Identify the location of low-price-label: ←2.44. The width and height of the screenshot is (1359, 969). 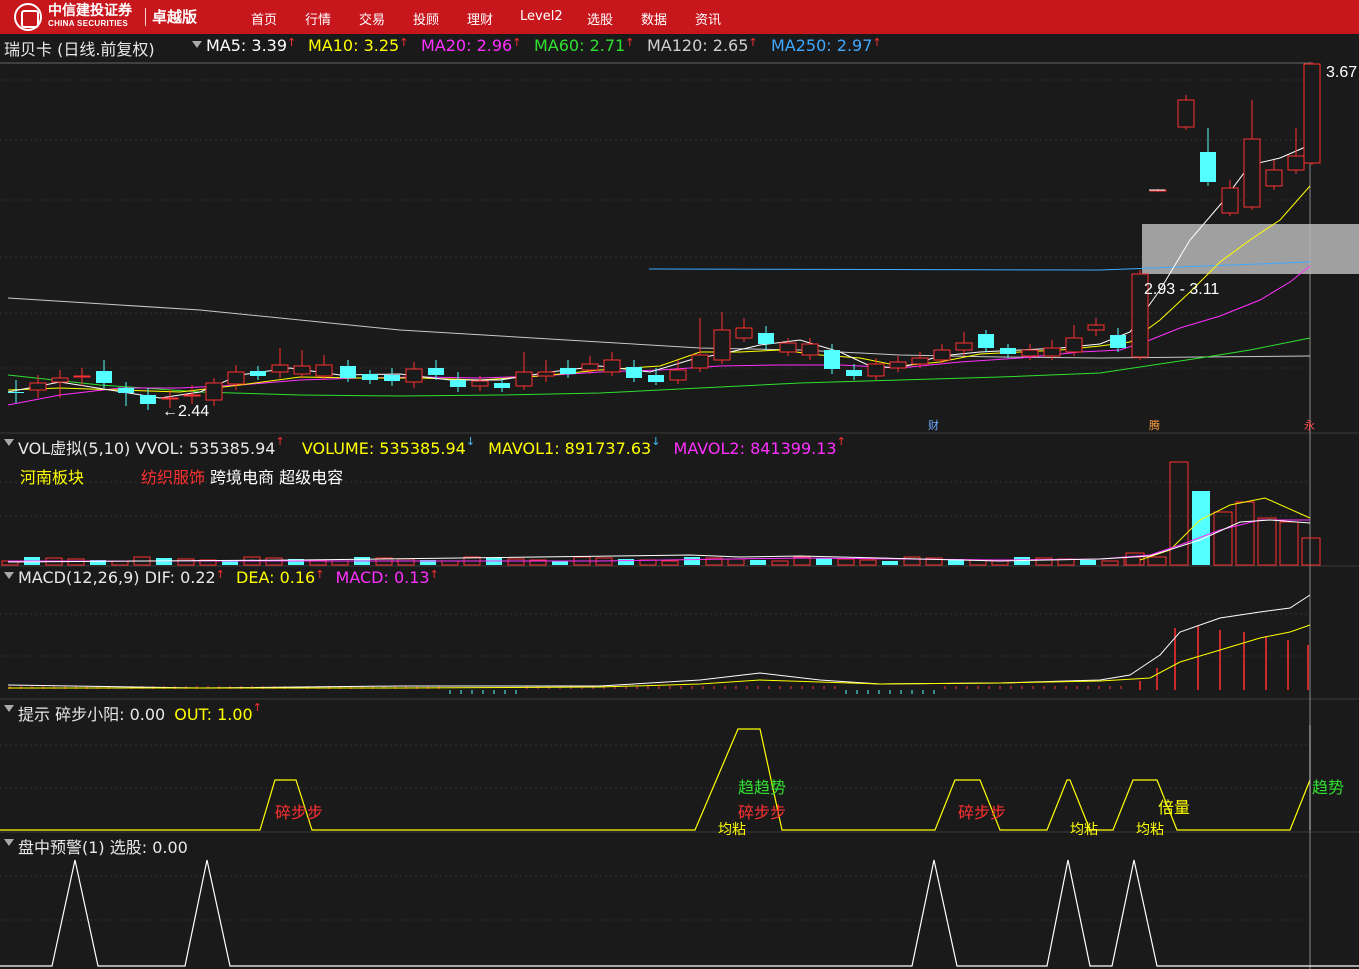
(185, 411).